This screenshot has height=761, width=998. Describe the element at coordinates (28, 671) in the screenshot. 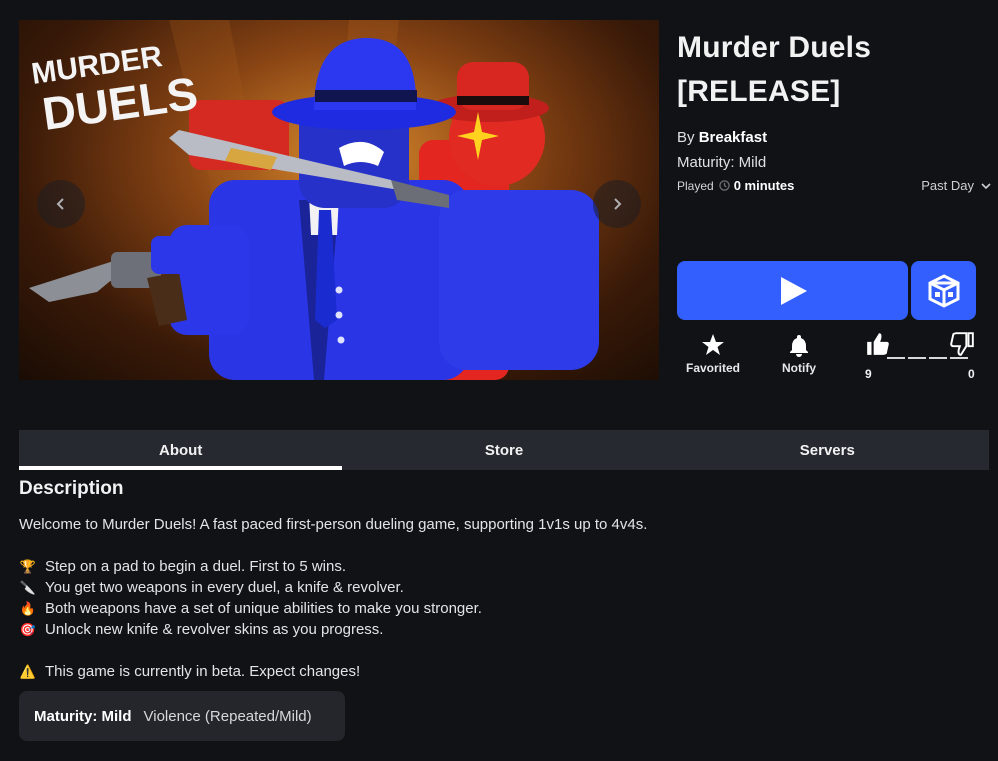

I see `warning-icon: ⚠️` at that location.